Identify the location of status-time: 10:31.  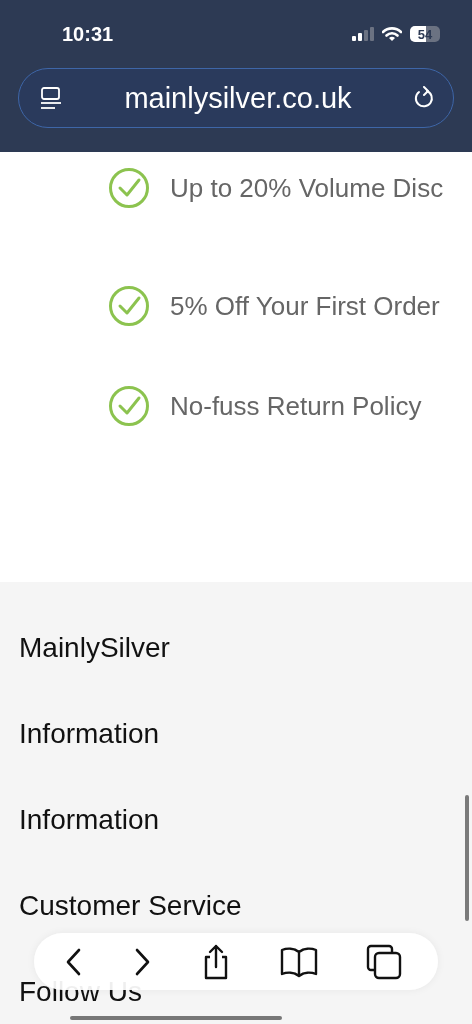
(88, 34).